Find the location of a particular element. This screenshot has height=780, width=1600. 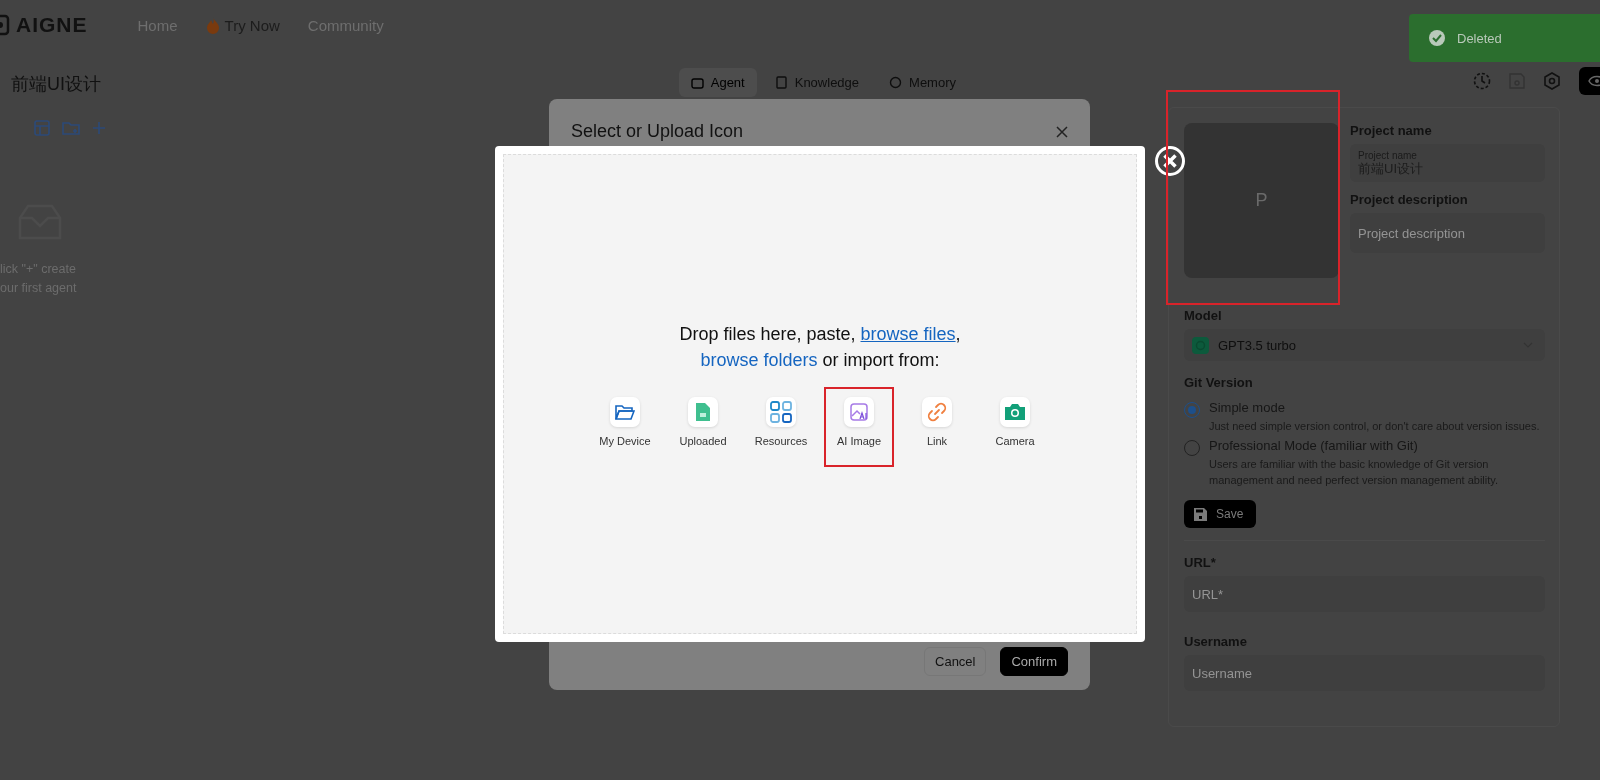

username-field: Username is located at coordinates (1364, 673).